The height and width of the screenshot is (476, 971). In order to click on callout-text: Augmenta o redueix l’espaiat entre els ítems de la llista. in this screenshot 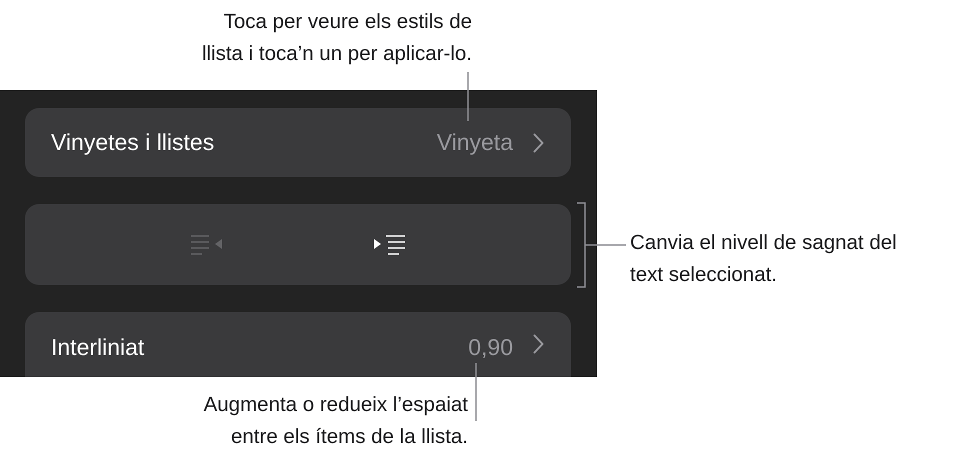, I will do `click(335, 421)`.